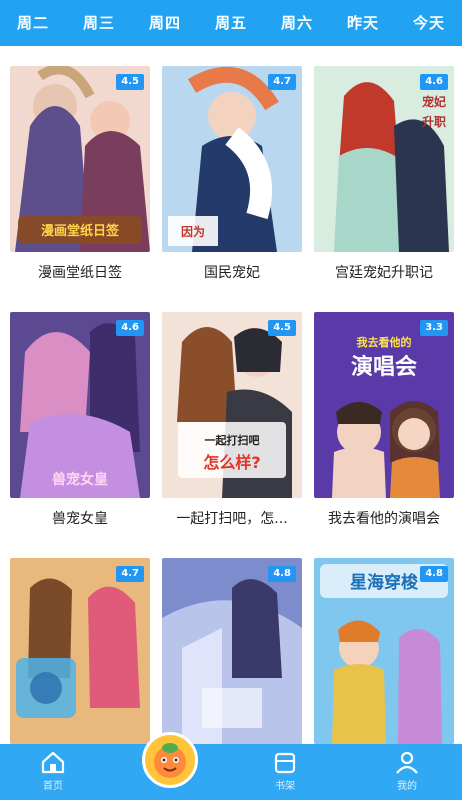 The height and width of the screenshot is (800, 462). What do you see at coordinates (232, 159) in the screenshot?
I see `comic-cover: 因为` at bounding box center [232, 159].